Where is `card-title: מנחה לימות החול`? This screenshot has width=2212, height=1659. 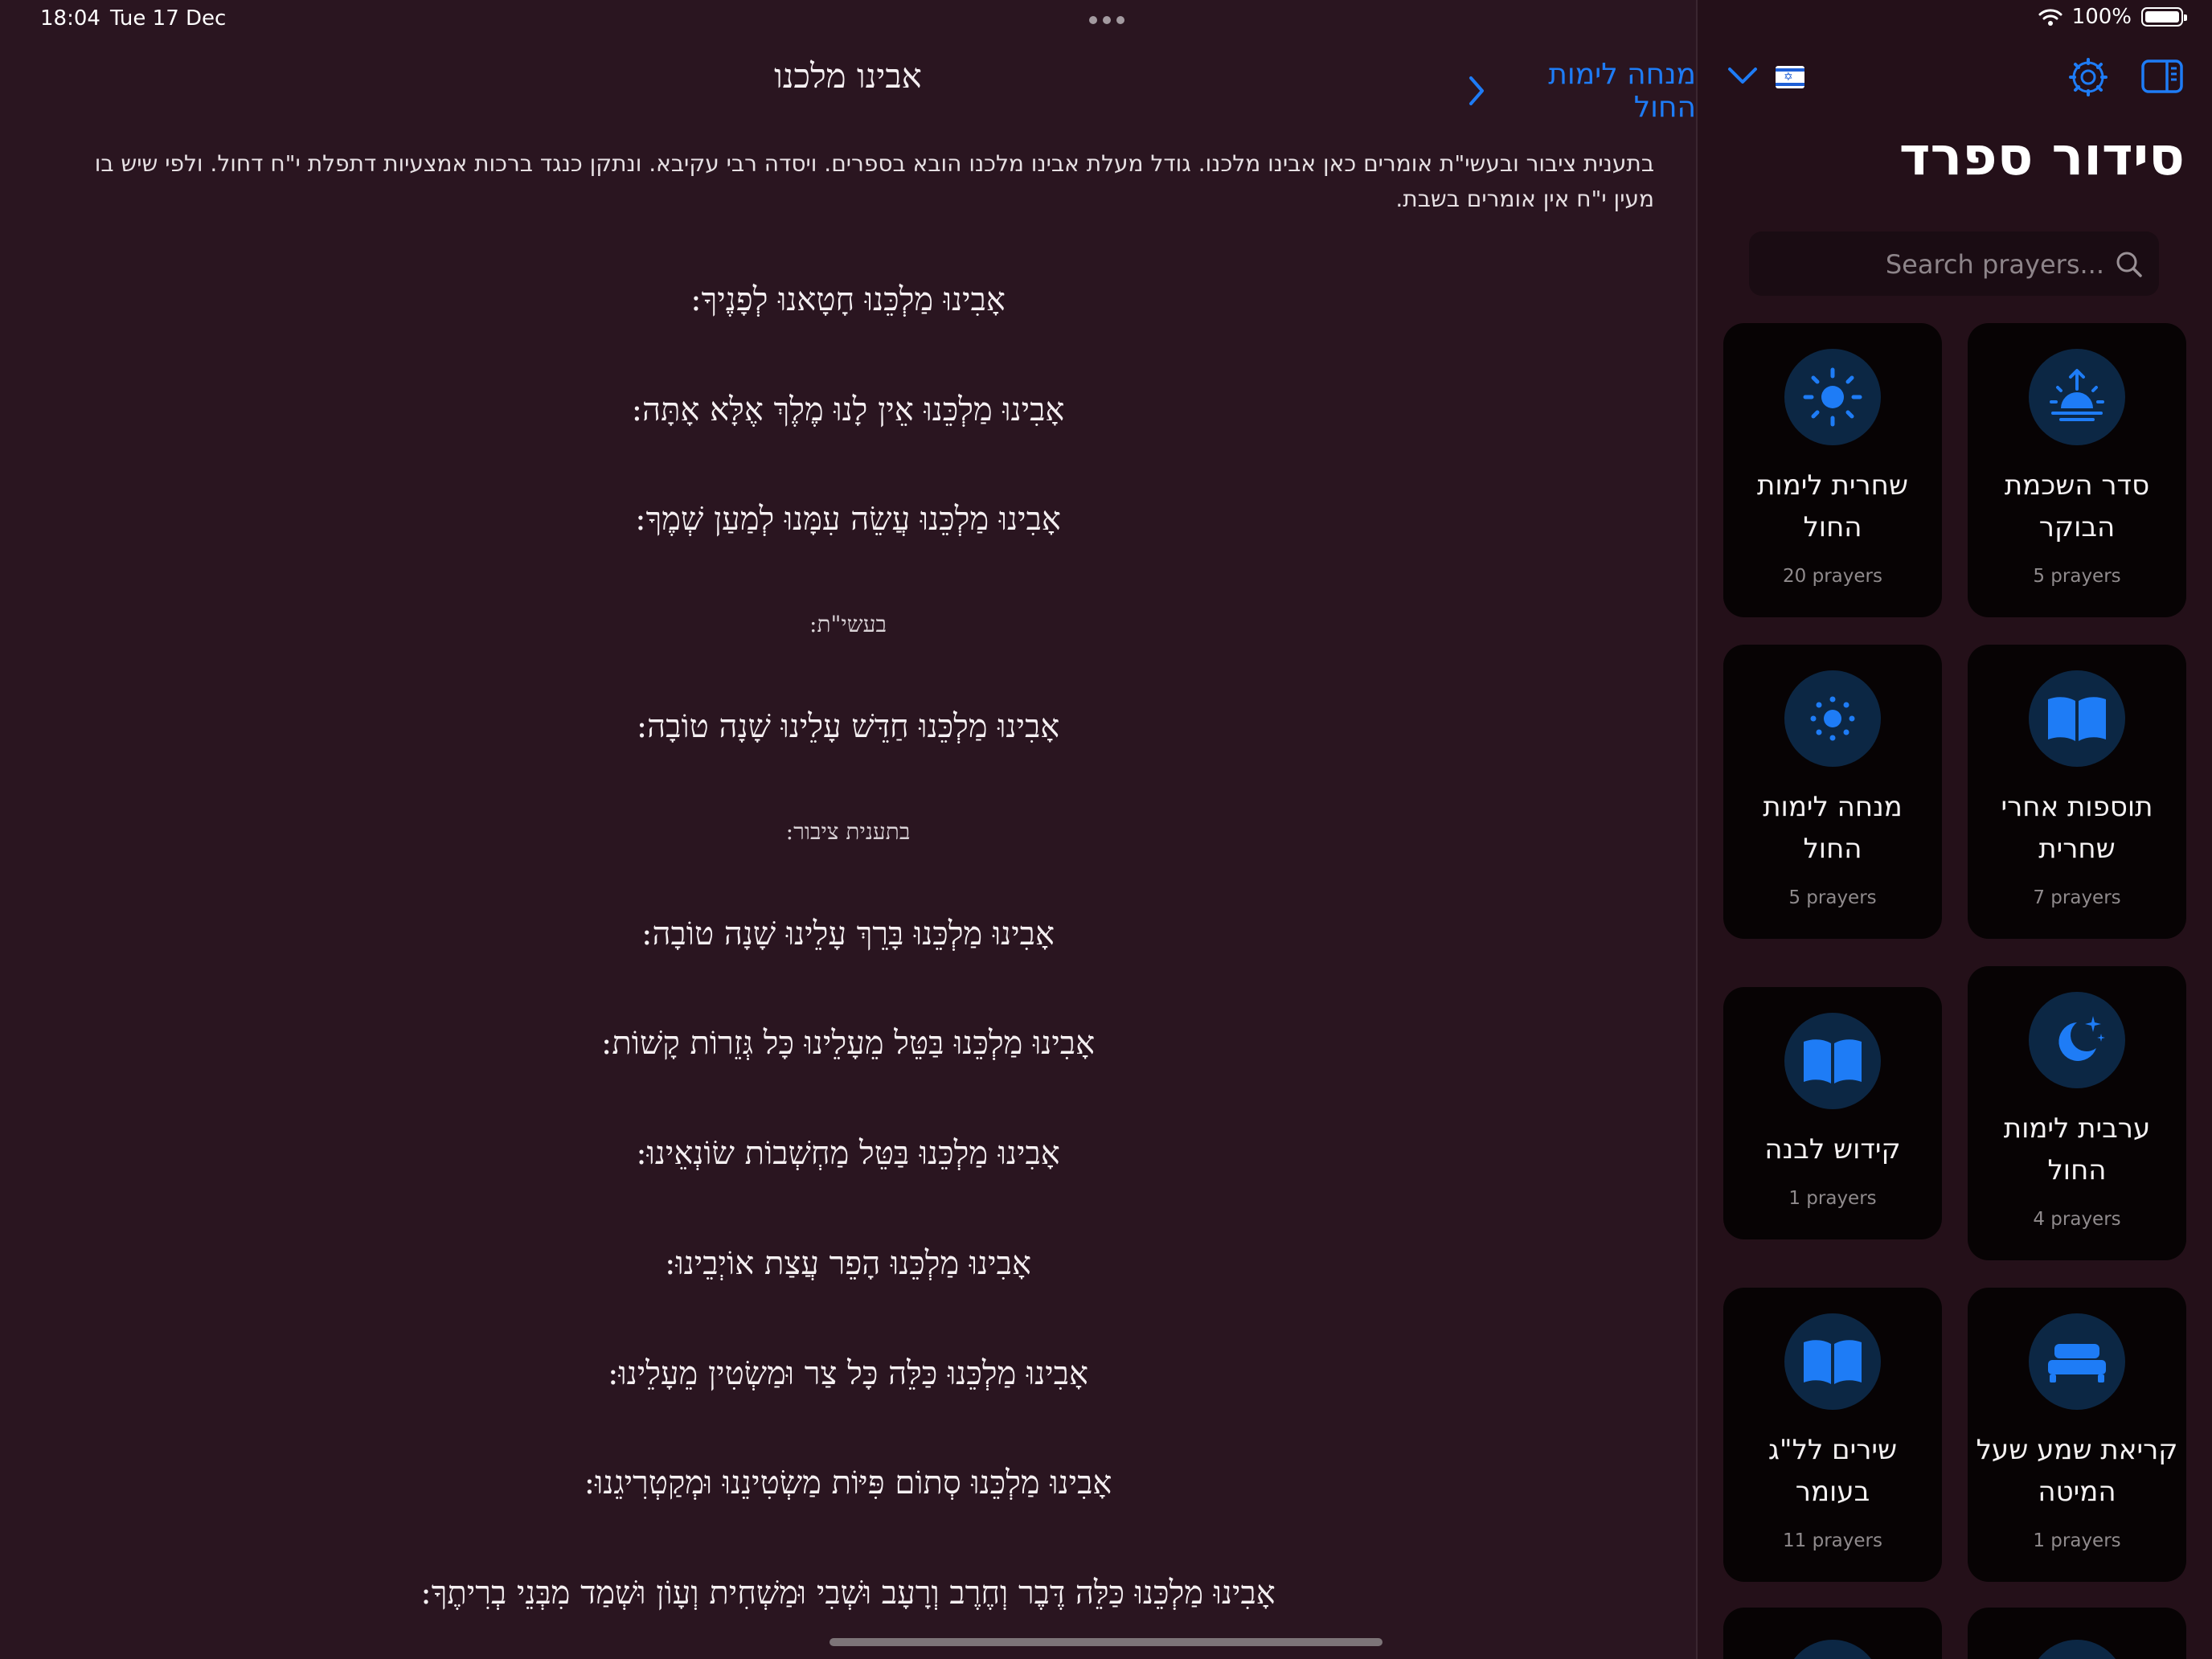 card-title: מנחה לימות החול is located at coordinates (1833, 828).